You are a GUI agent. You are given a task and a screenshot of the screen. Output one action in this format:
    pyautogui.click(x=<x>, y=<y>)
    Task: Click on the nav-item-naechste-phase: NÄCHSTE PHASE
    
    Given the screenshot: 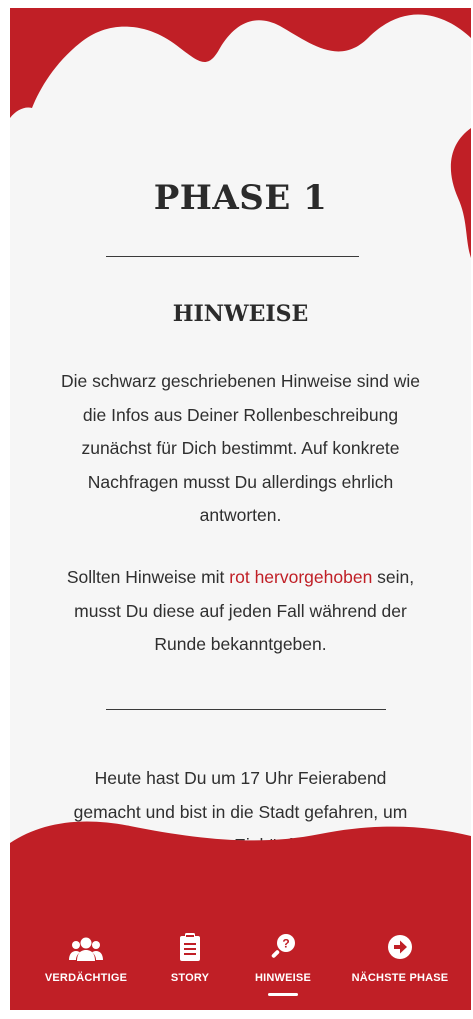 What is the action you would take?
    pyautogui.click(x=400, y=972)
    